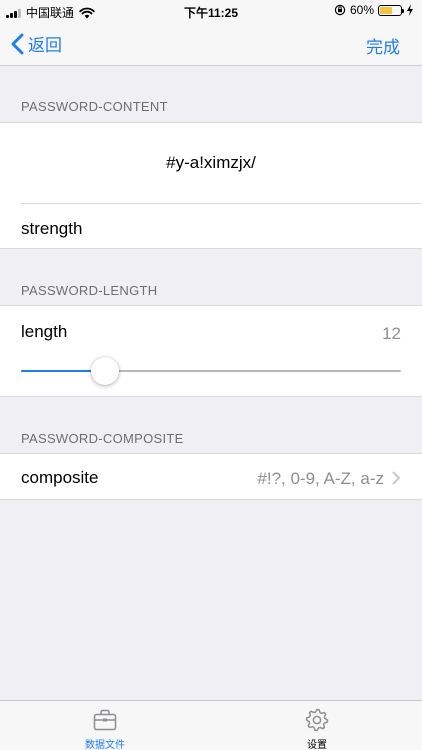 Image resolution: width=422 pixels, height=750 pixels. I want to click on password-text: #y-a!ximzjx/, so click(211, 163).